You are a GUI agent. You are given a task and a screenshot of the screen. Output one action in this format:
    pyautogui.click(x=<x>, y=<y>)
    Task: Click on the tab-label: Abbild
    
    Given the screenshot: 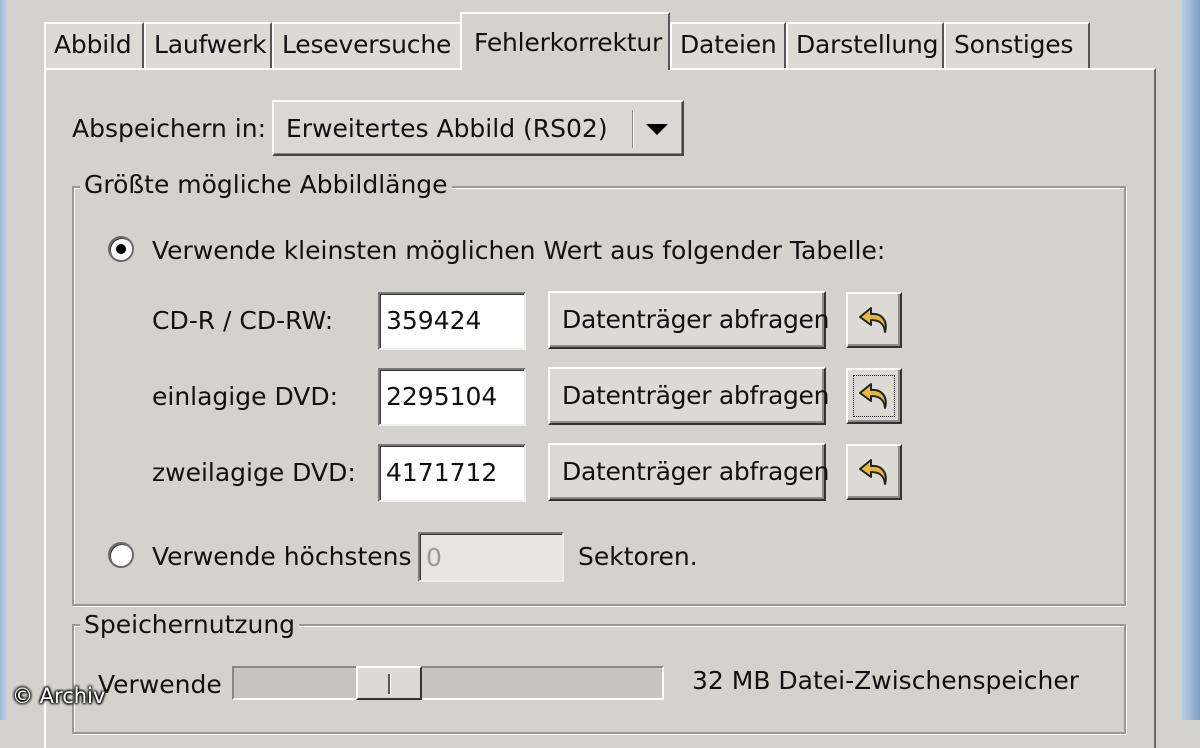 What is the action you would take?
    pyautogui.click(x=93, y=44)
    